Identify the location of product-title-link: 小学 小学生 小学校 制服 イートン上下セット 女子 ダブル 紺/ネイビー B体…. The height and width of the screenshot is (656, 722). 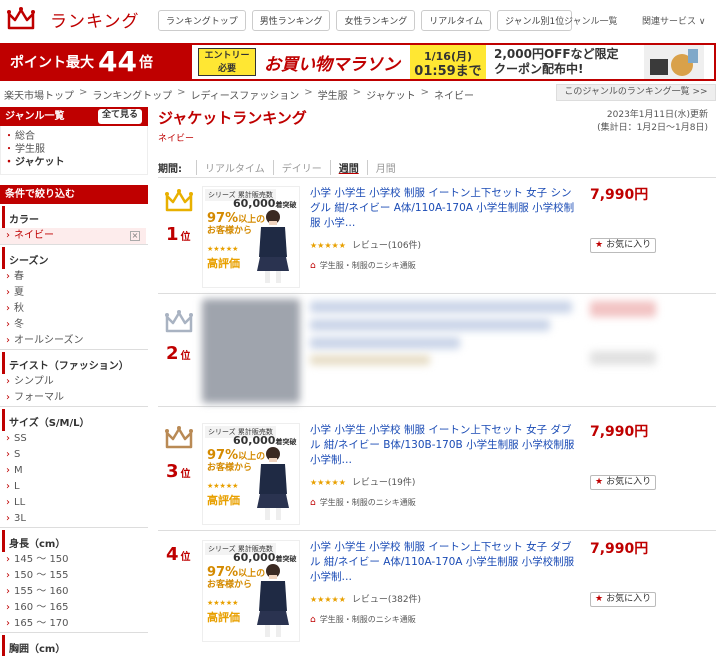
(445, 445).